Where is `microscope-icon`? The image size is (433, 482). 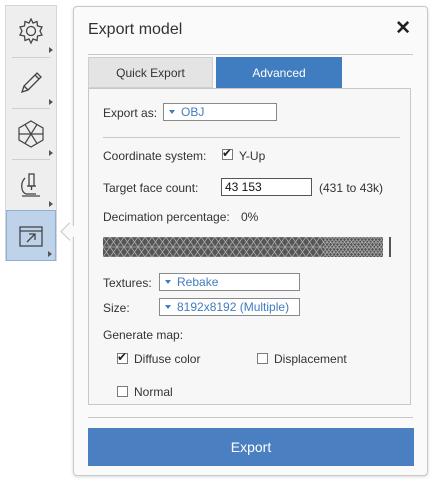 microscope-icon is located at coordinates (30, 185).